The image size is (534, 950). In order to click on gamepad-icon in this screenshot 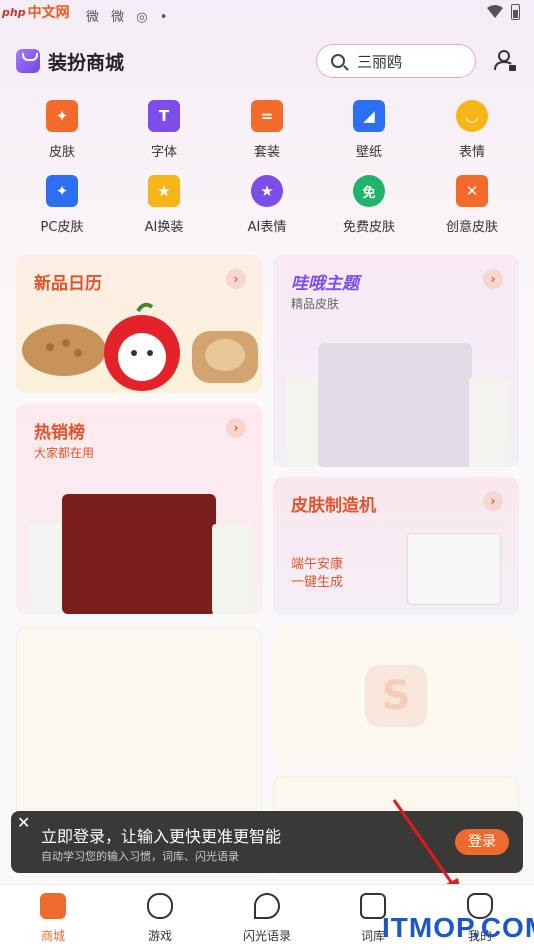, I will do `click(160, 906)`.